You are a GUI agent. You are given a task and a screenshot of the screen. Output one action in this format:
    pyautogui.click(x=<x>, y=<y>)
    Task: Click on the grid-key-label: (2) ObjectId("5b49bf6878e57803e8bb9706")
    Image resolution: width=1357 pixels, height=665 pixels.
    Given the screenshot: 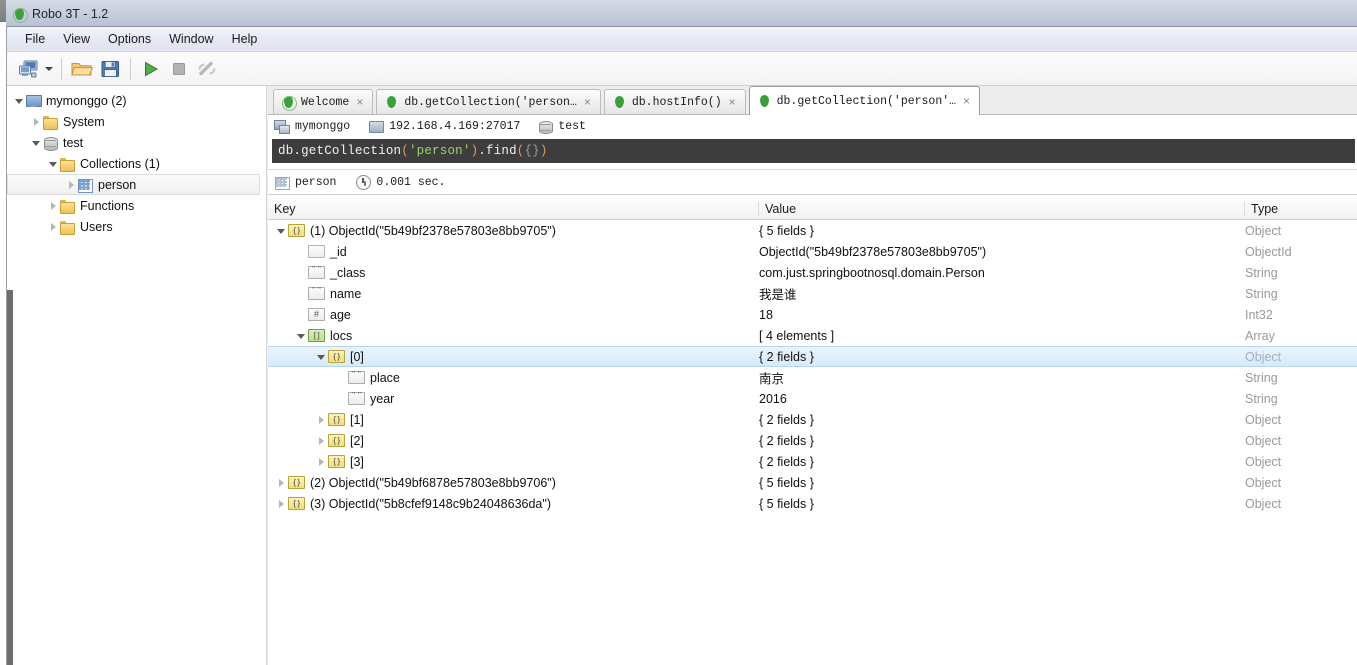 What is the action you would take?
    pyautogui.click(x=433, y=482)
    